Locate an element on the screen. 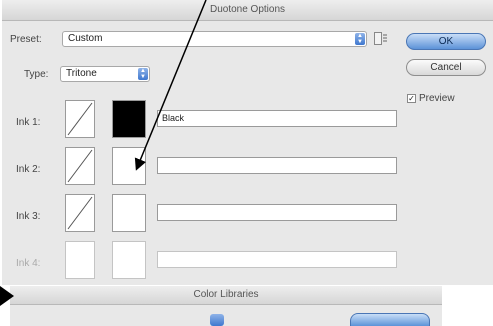  preset-menu-icon is located at coordinates (381, 38).